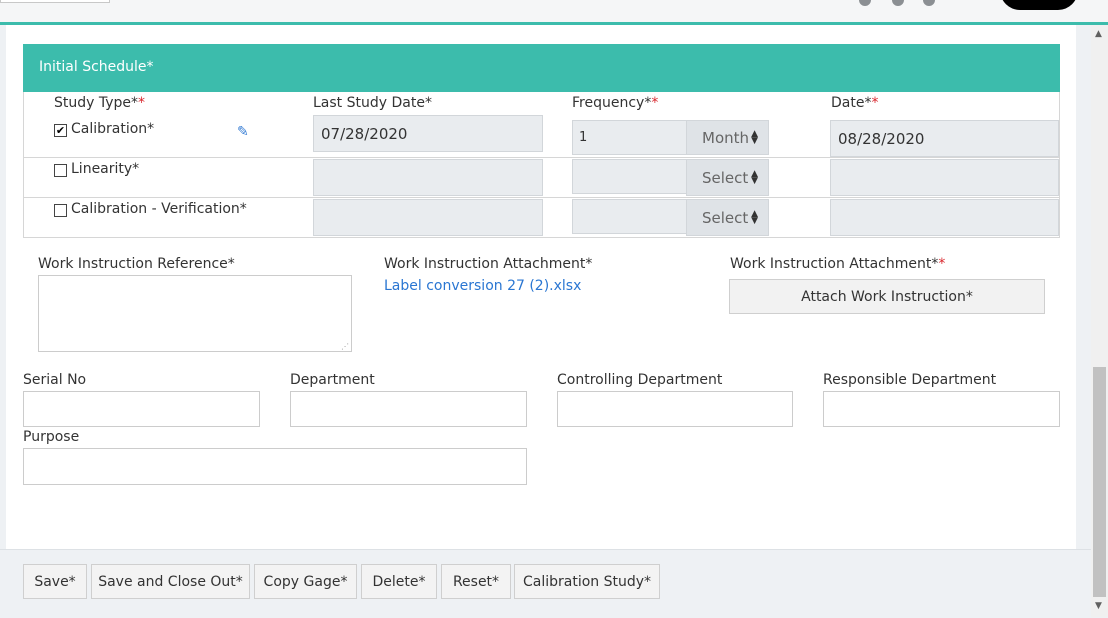 Image resolution: width=1108 pixels, height=618 pixels. Describe the element at coordinates (96, 67) in the screenshot. I see `panel-title: Initial Schedule*` at that location.